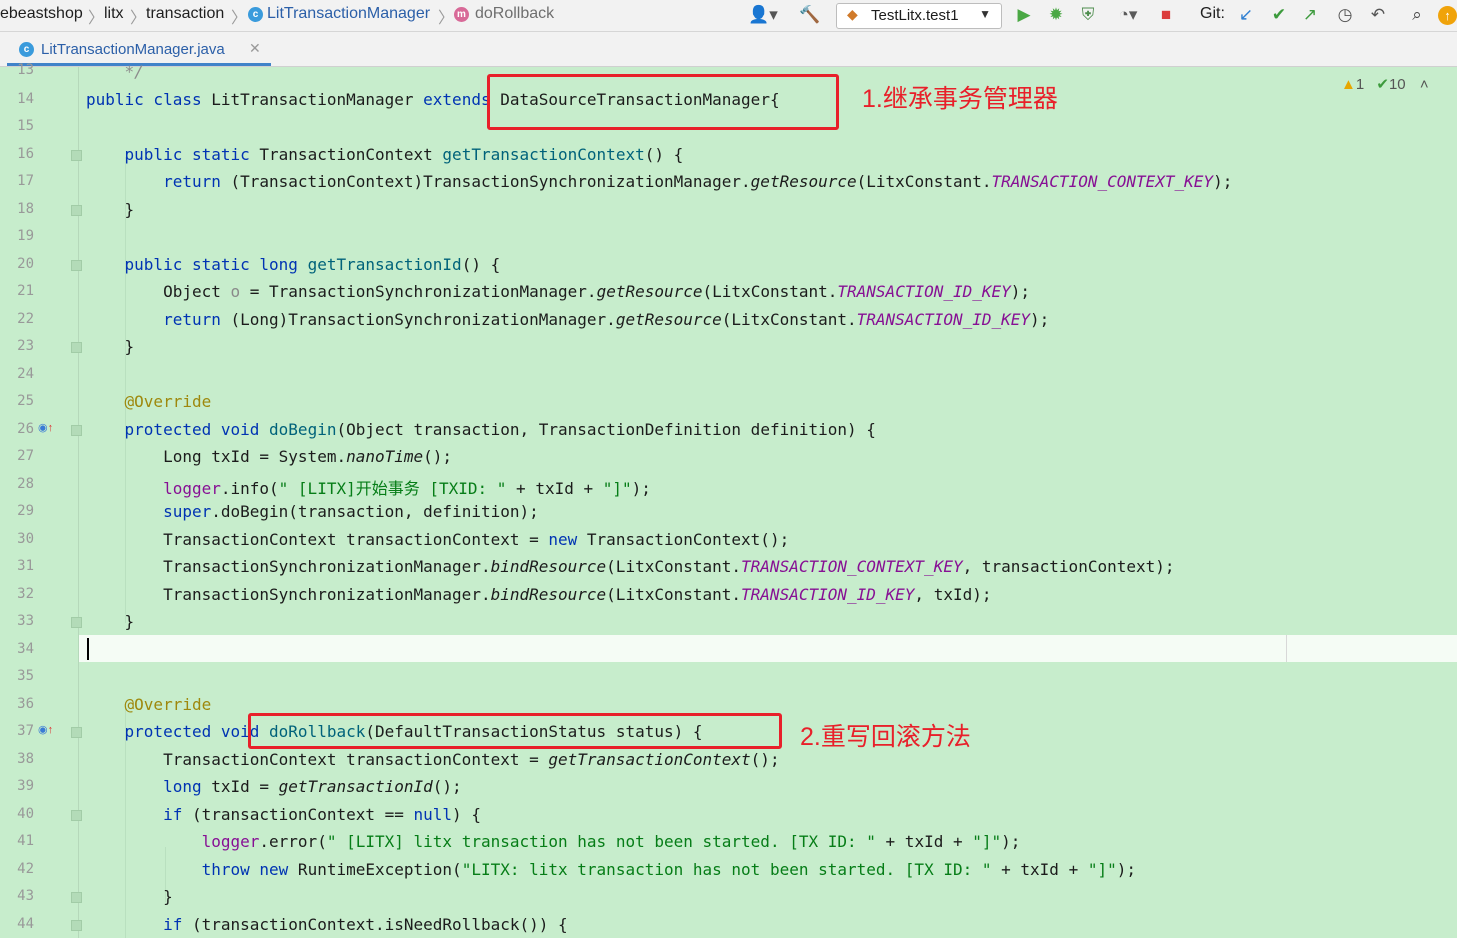 The width and height of the screenshot is (1457, 938). Describe the element at coordinates (514, 14) in the screenshot. I see `breadcrumb-method: doRollback` at that location.